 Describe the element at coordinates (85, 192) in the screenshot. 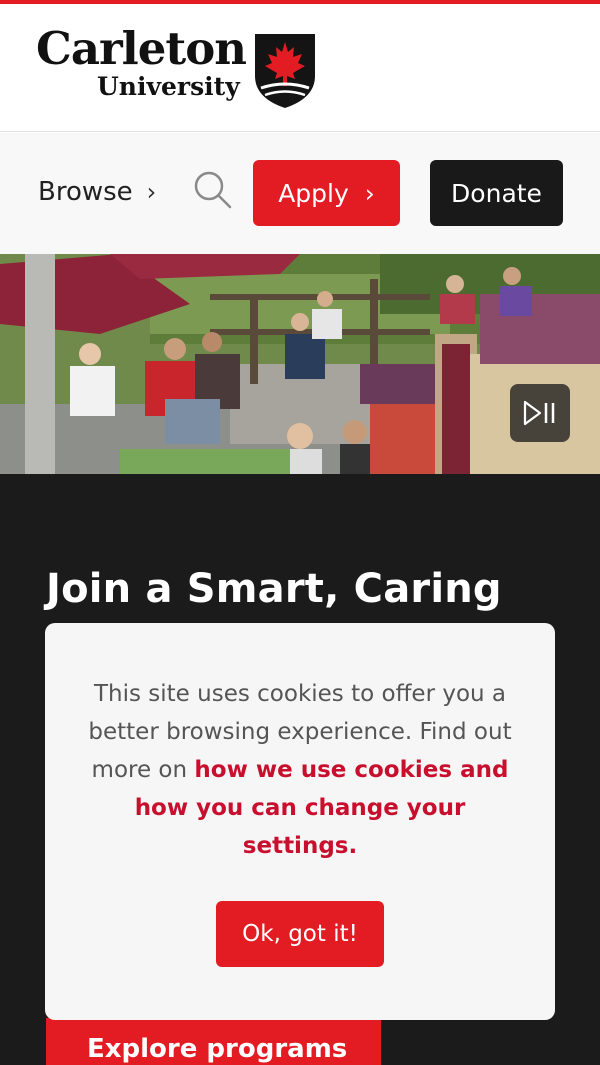

I see `browse-label: Browse` at that location.